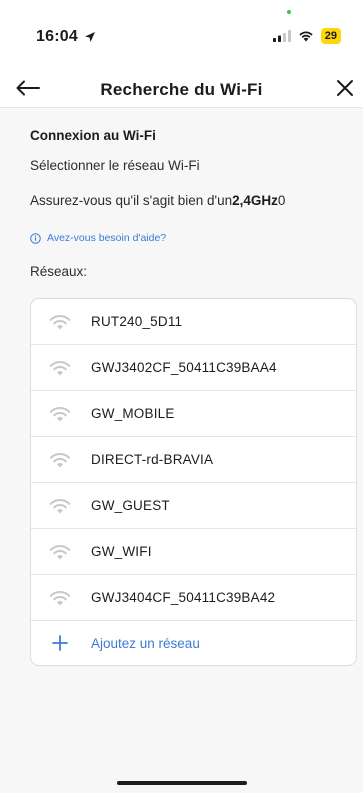  Describe the element at coordinates (289, 12) in the screenshot. I see `privacy-indicator` at that location.